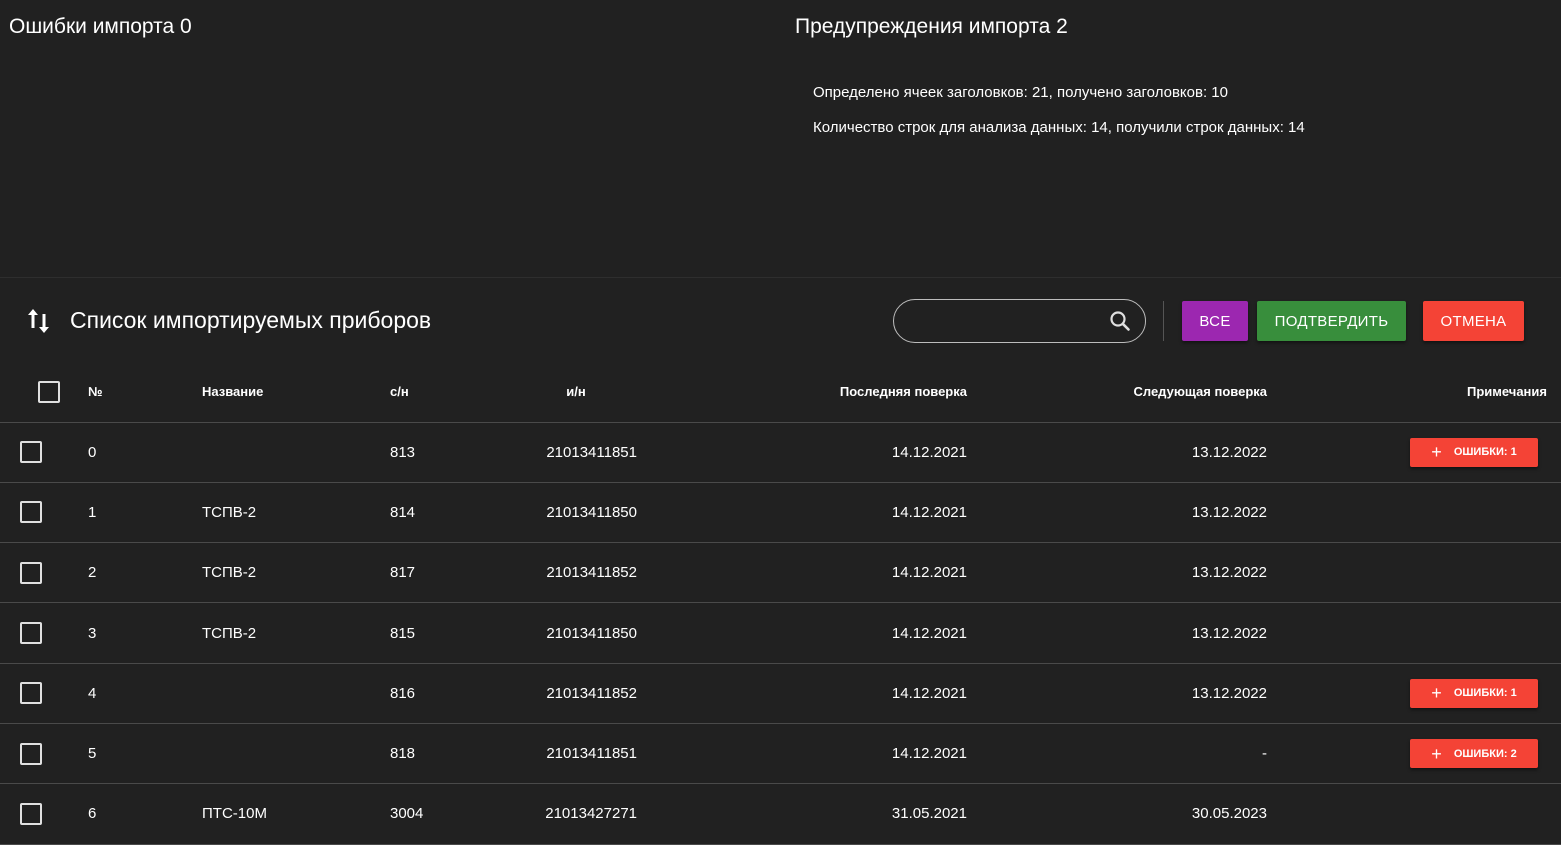 The image size is (1561, 845). Describe the element at coordinates (1473, 321) in the screenshot. I see `cancel-button: ОТМЕНА` at that location.